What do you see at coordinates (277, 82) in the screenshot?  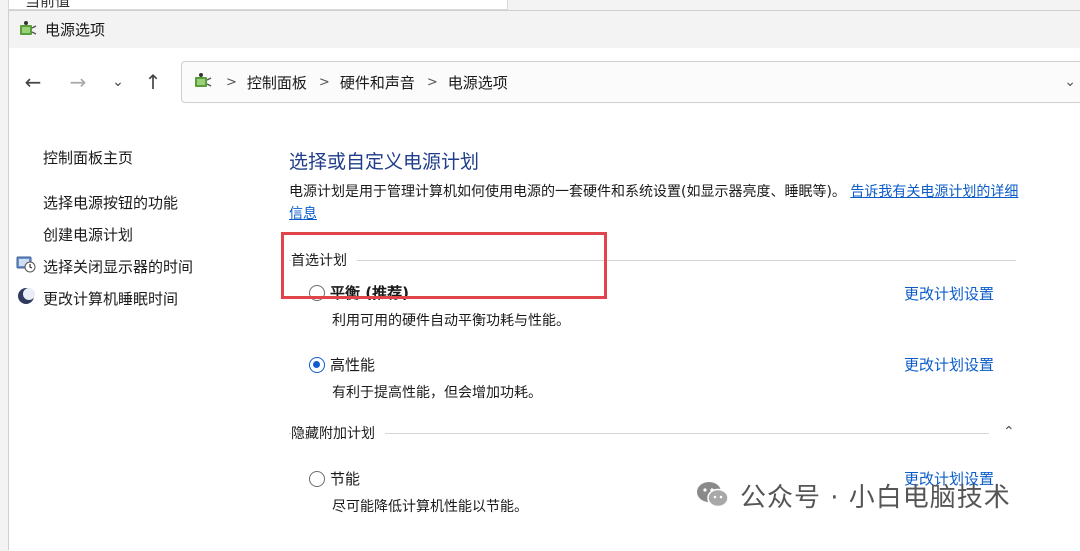 I see `breadcrumb-control-panel: 控制面板` at bounding box center [277, 82].